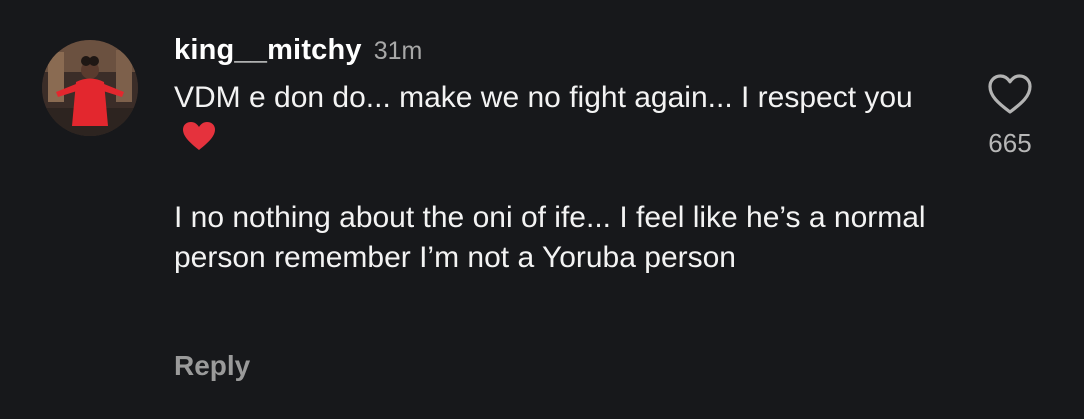 The width and height of the screenshot is (1084, 419). Describe the element at coordinates (268, 50) in the screenshot. I see `username: king__mitchy` at that location.